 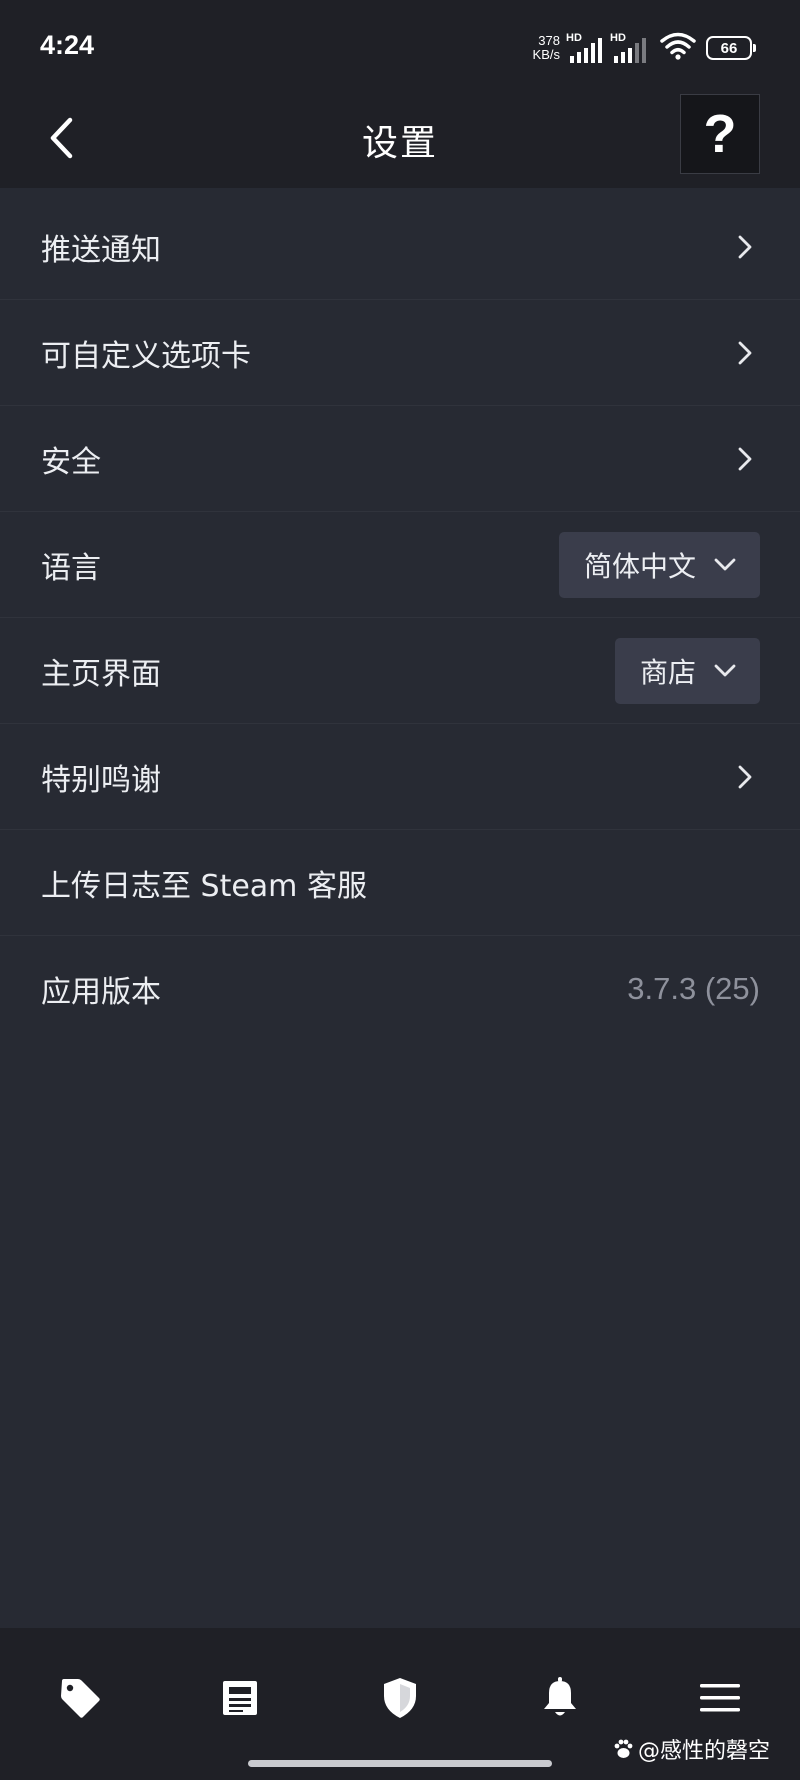 I want to click on nav-notifications-button, so click(x=560, y=1698).